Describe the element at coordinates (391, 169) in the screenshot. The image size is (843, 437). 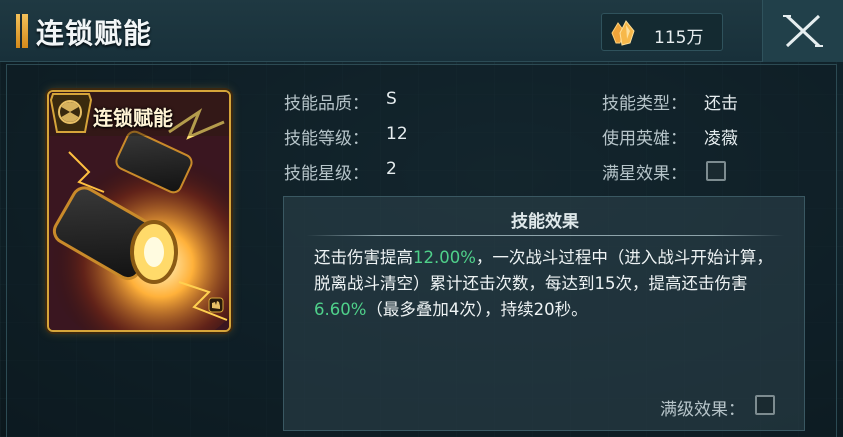
I see `skill-star-value: 2` at that location.